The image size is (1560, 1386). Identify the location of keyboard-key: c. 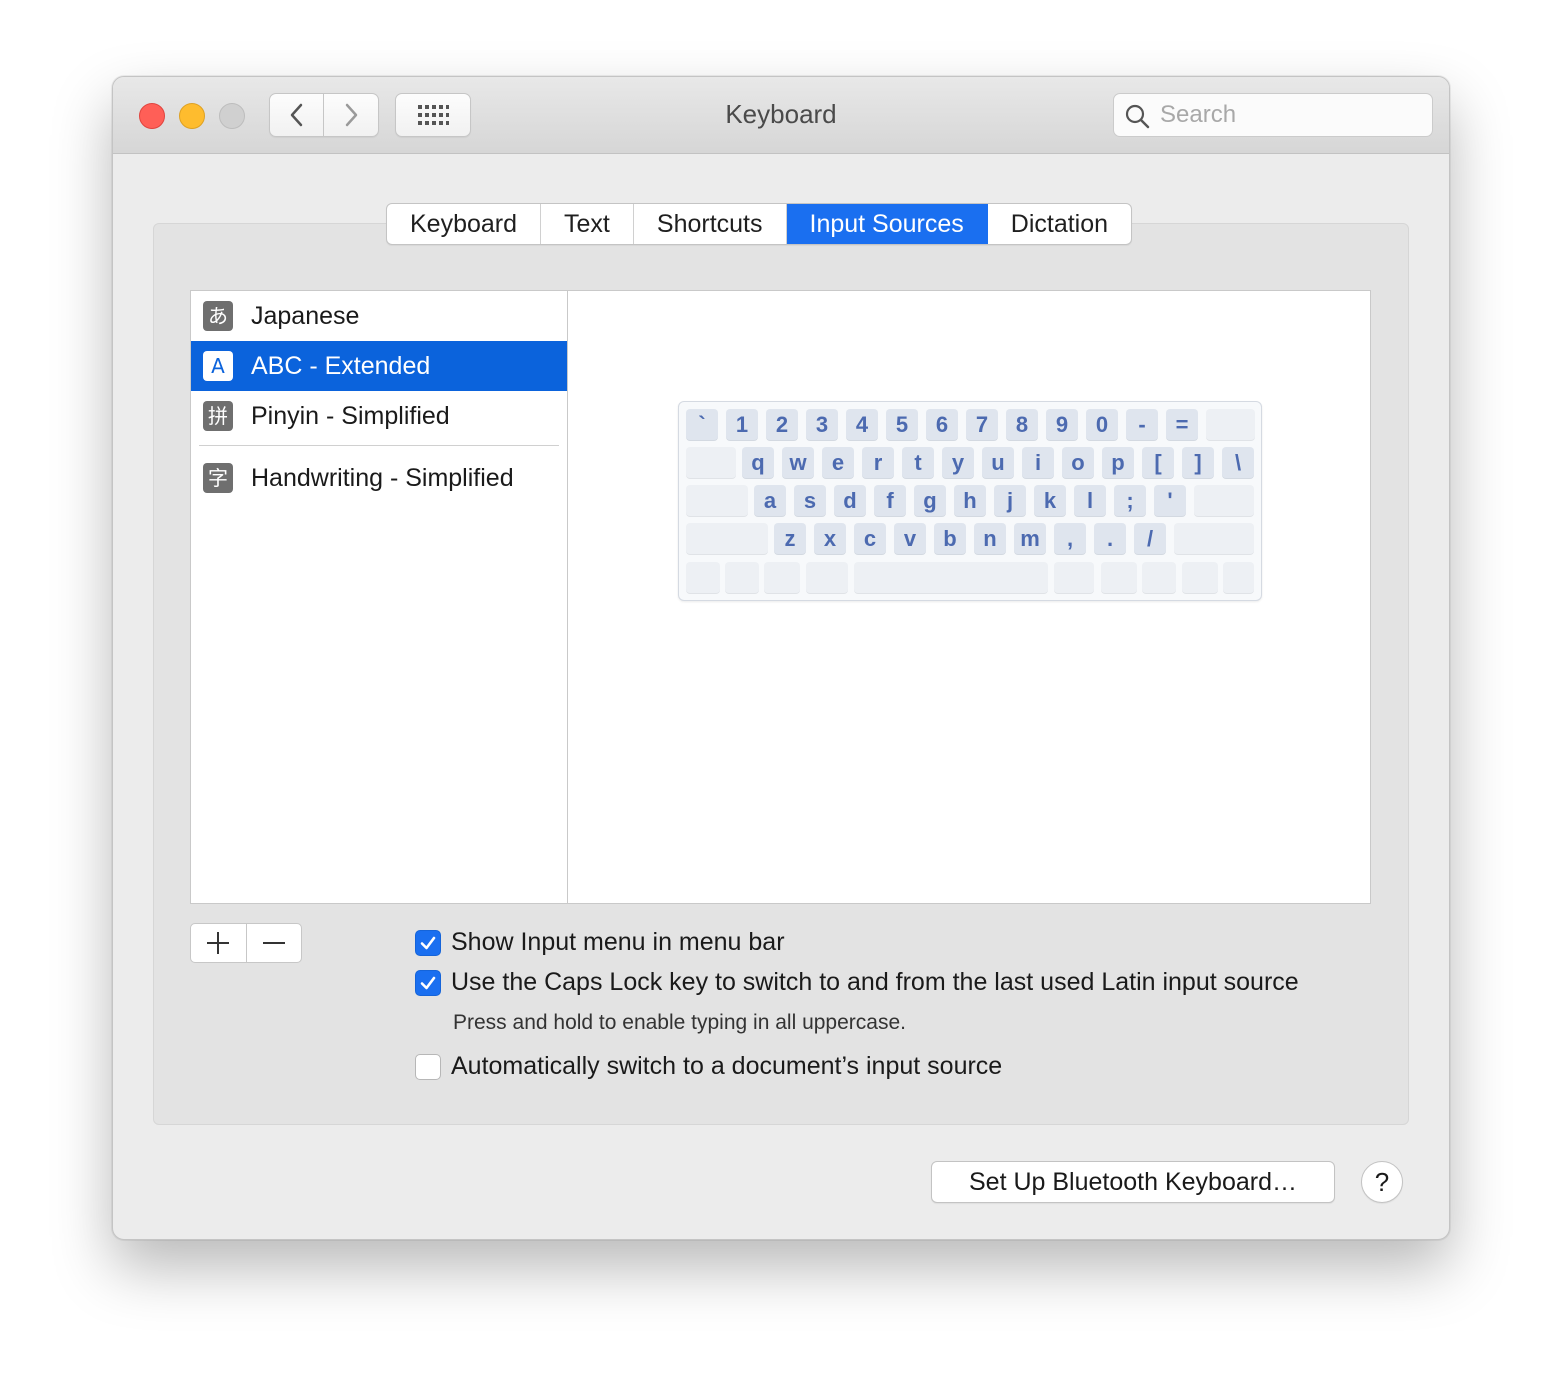
(870, 539).